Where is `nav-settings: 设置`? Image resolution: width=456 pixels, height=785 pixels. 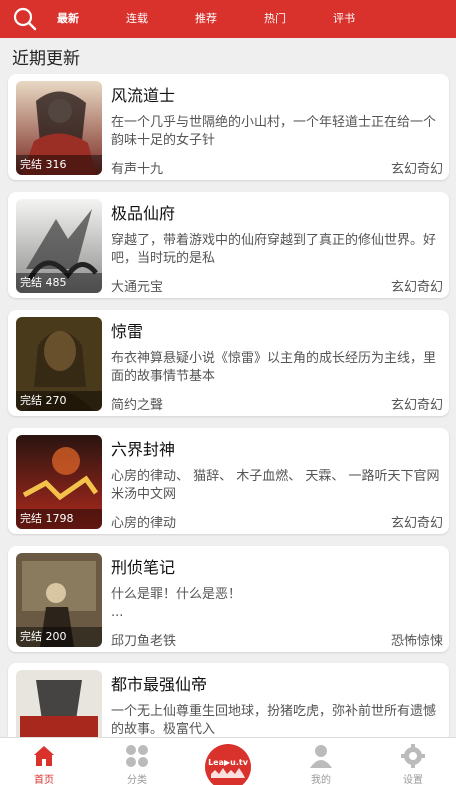
nav-settings: 设置 is located at coordinates (413, 761).